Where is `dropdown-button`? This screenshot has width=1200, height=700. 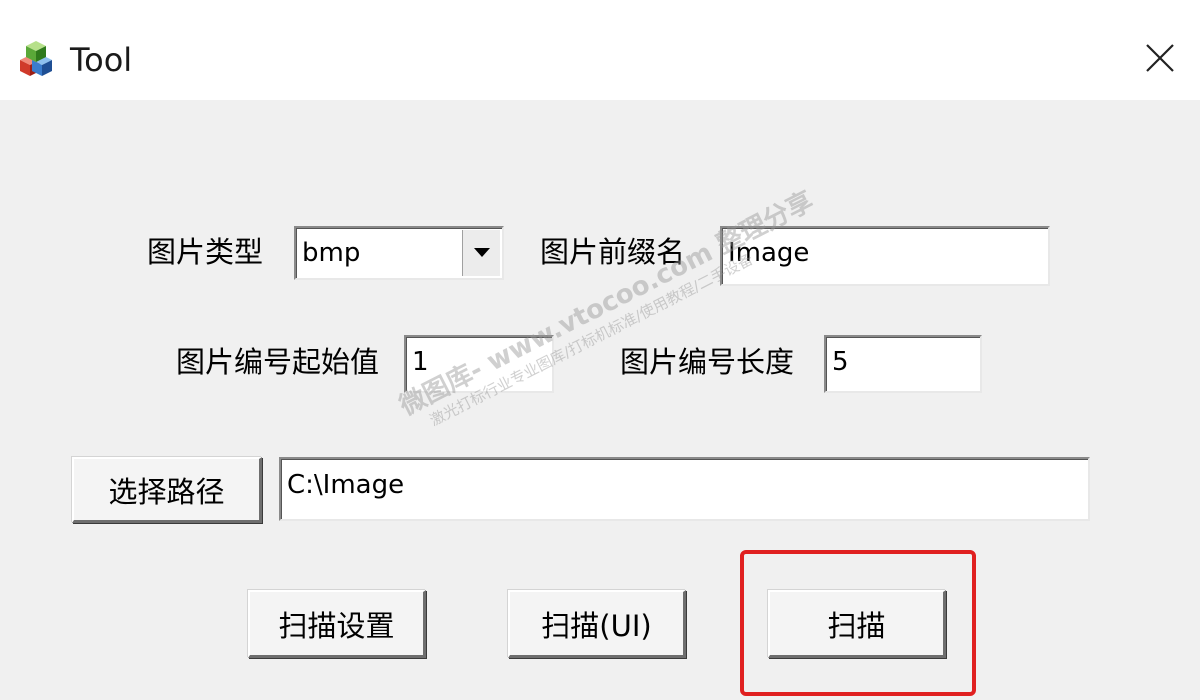 dropdown-button is located at coordinates (481, 253).